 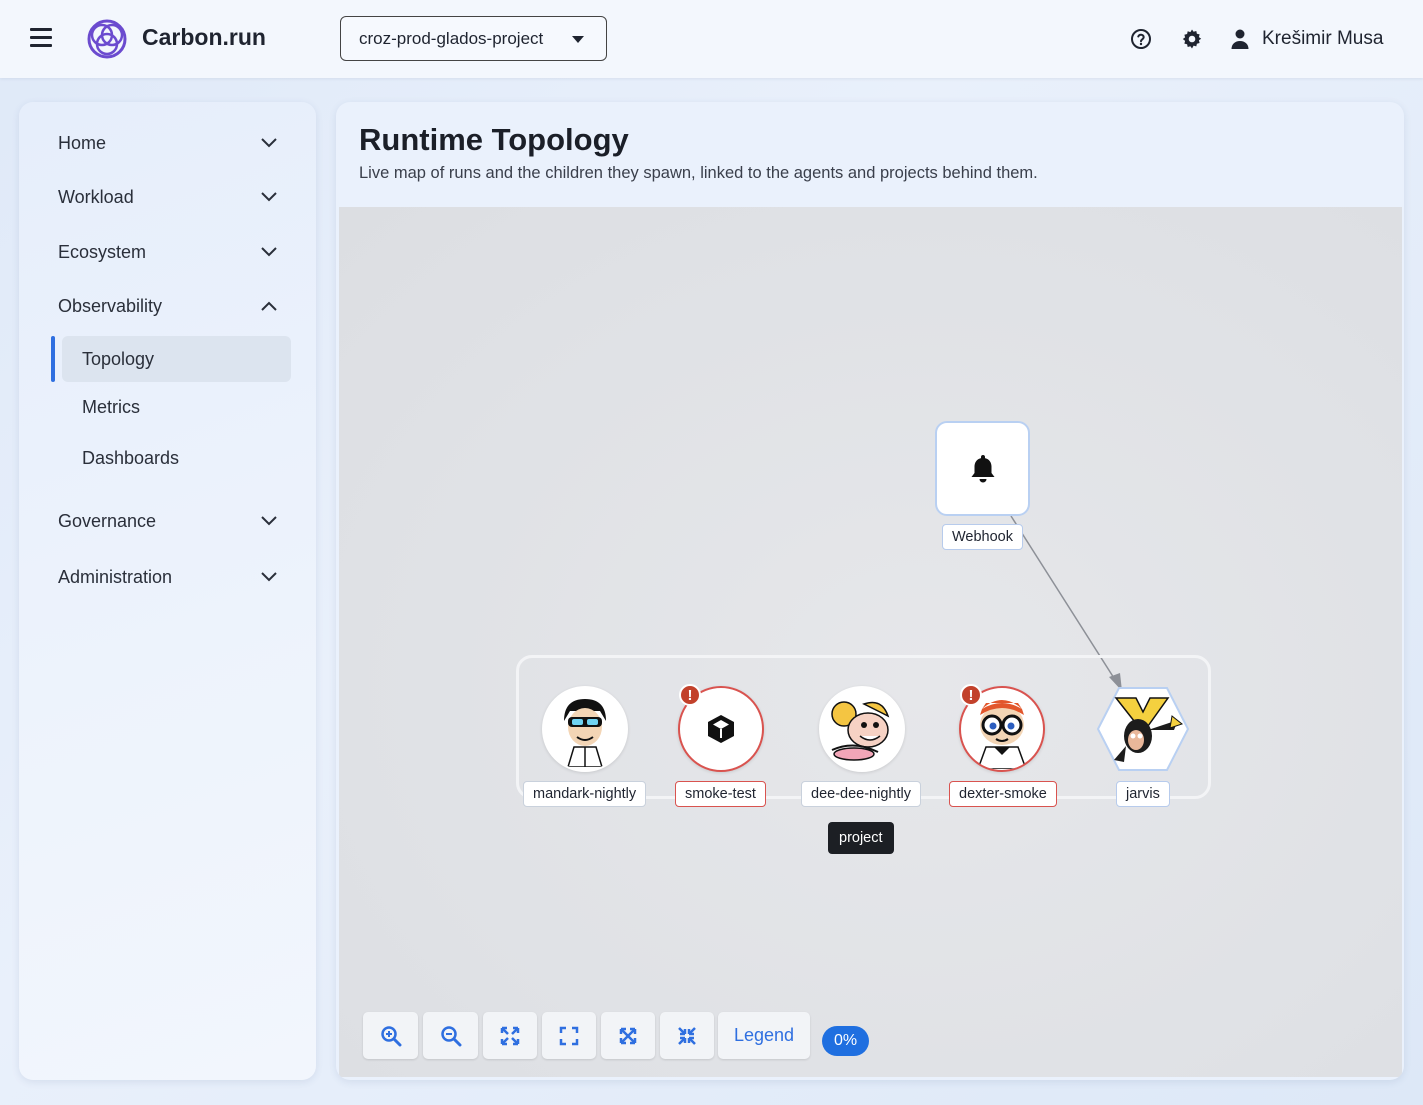 I want to click on sidebar-item-governance: Governance, so click(x=168, y=521).